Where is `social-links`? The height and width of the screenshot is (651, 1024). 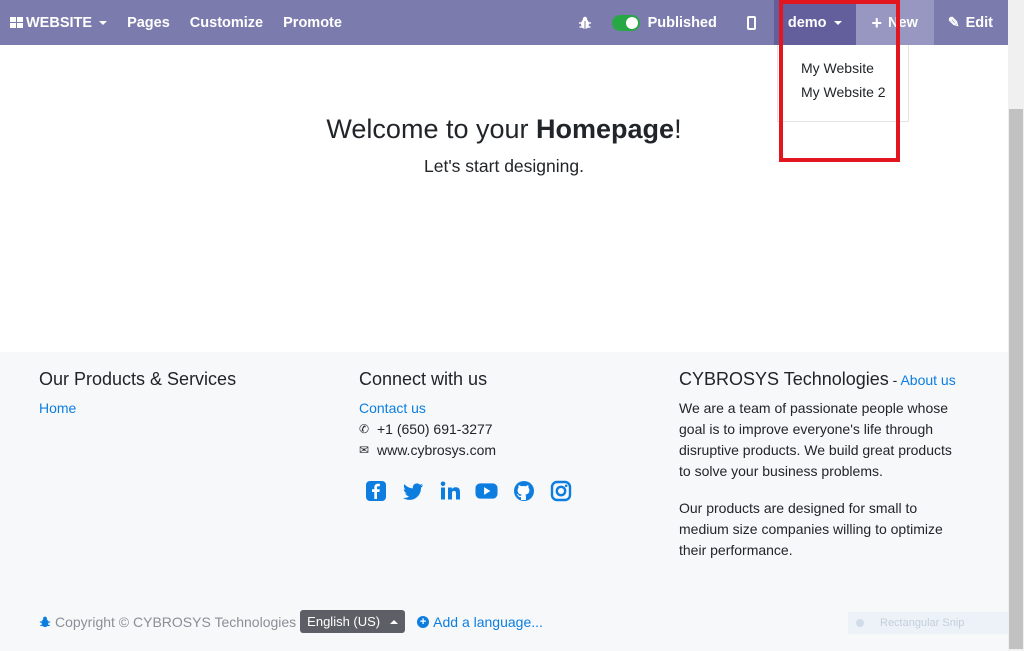 social-links is located at coordinates (468, 490).